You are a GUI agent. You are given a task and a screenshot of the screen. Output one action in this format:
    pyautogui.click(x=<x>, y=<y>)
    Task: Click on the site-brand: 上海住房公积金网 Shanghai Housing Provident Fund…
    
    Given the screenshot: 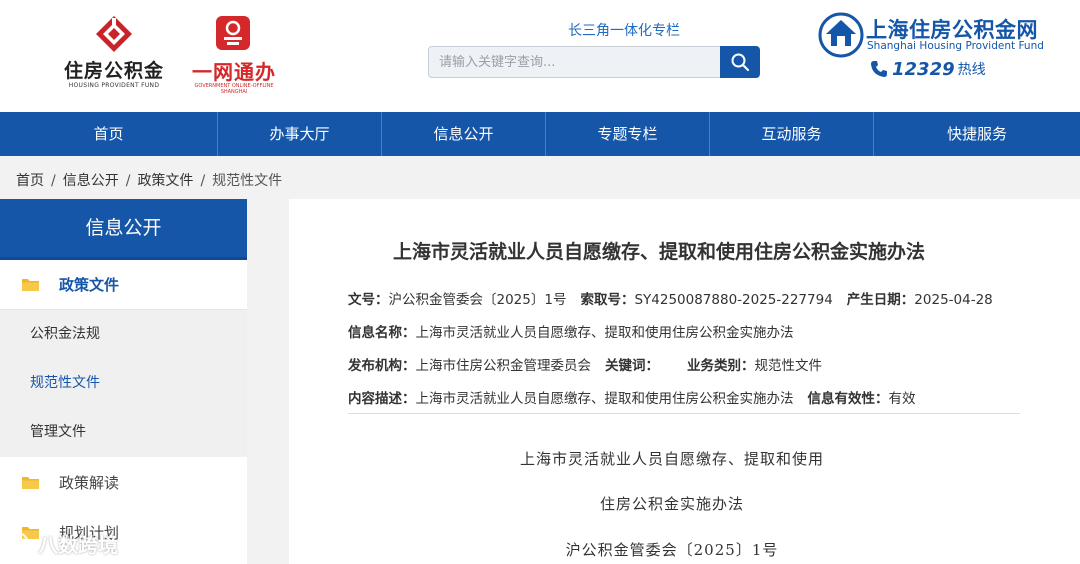 What is the action you would take?
    pyautogui.click(x=933, y=52)
    